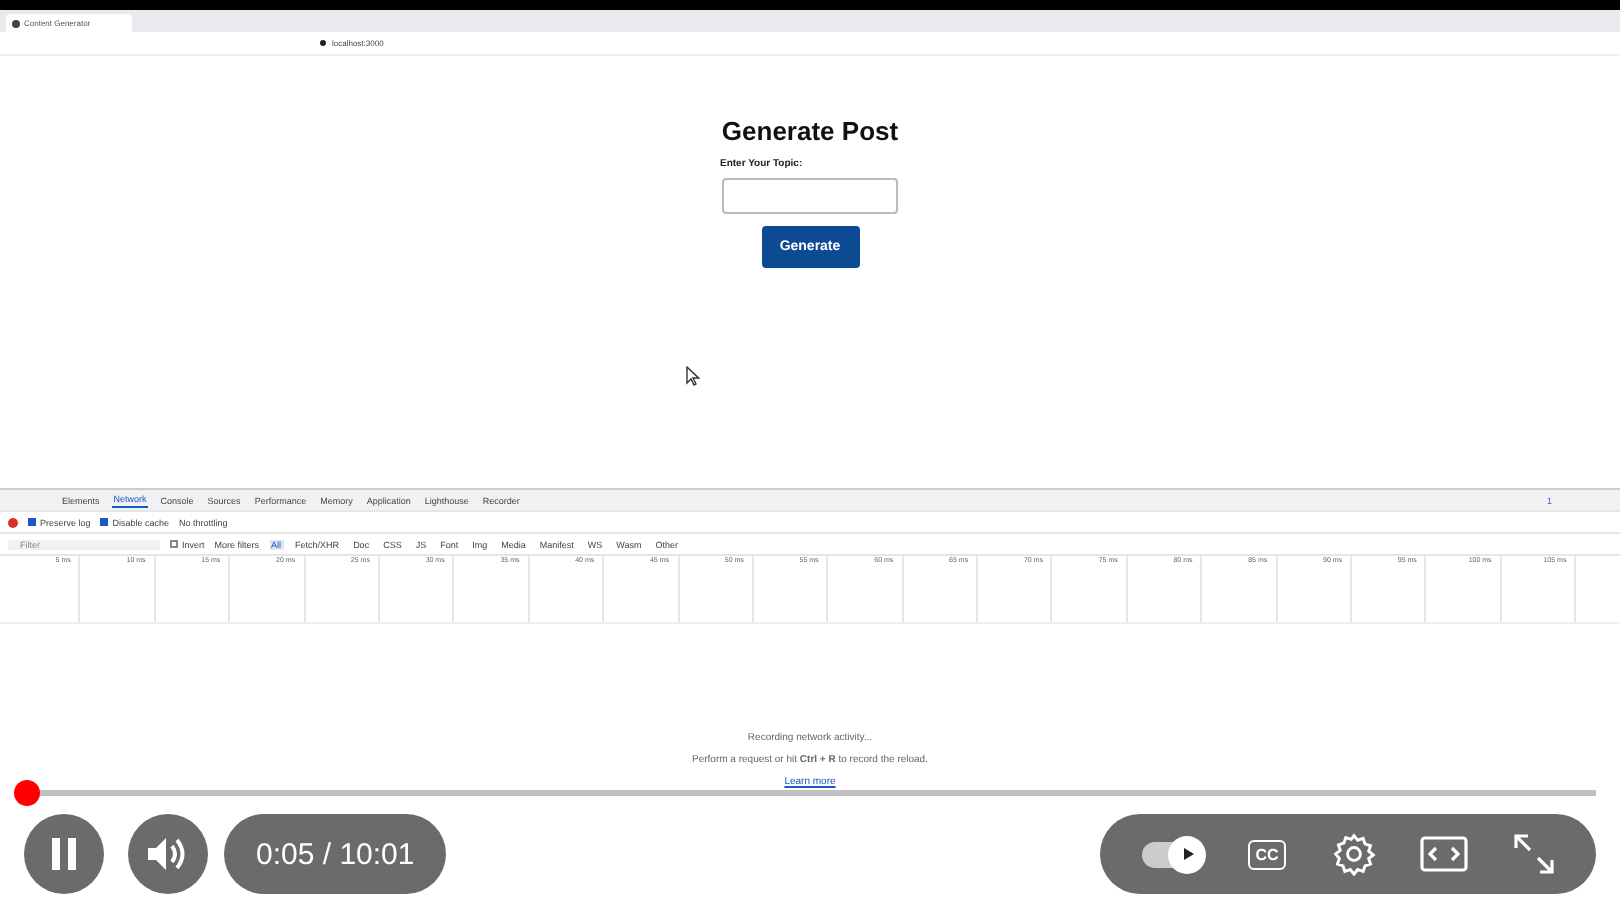 Image resolution: width=1620 pixels, height=910 pixels. I want to click on volume-button, so click(168, 854).